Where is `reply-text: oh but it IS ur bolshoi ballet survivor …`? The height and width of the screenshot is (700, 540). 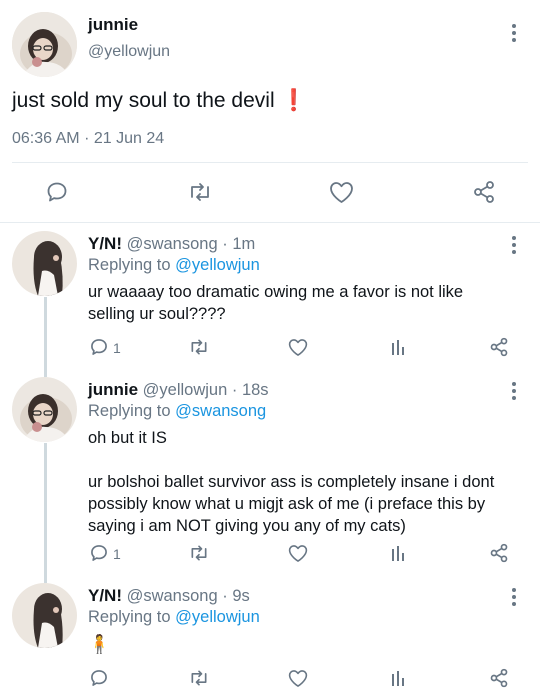 reply-text: oh but it IS ur bolshoi ballet survivor … is located at coordinates (308, 482).